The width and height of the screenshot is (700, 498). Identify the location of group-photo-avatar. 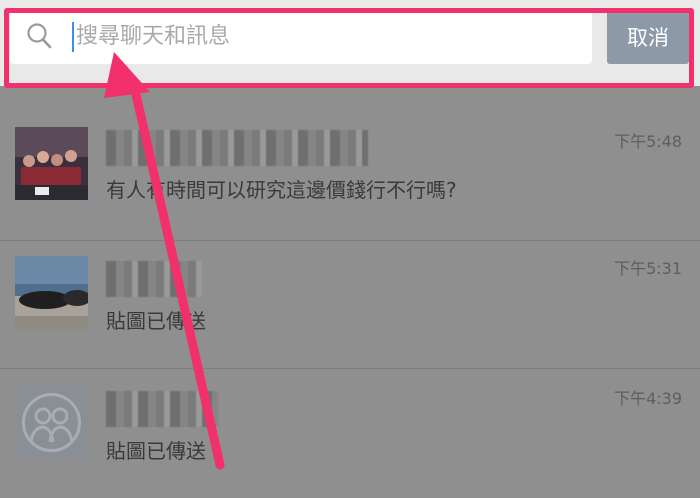
(51, 163).